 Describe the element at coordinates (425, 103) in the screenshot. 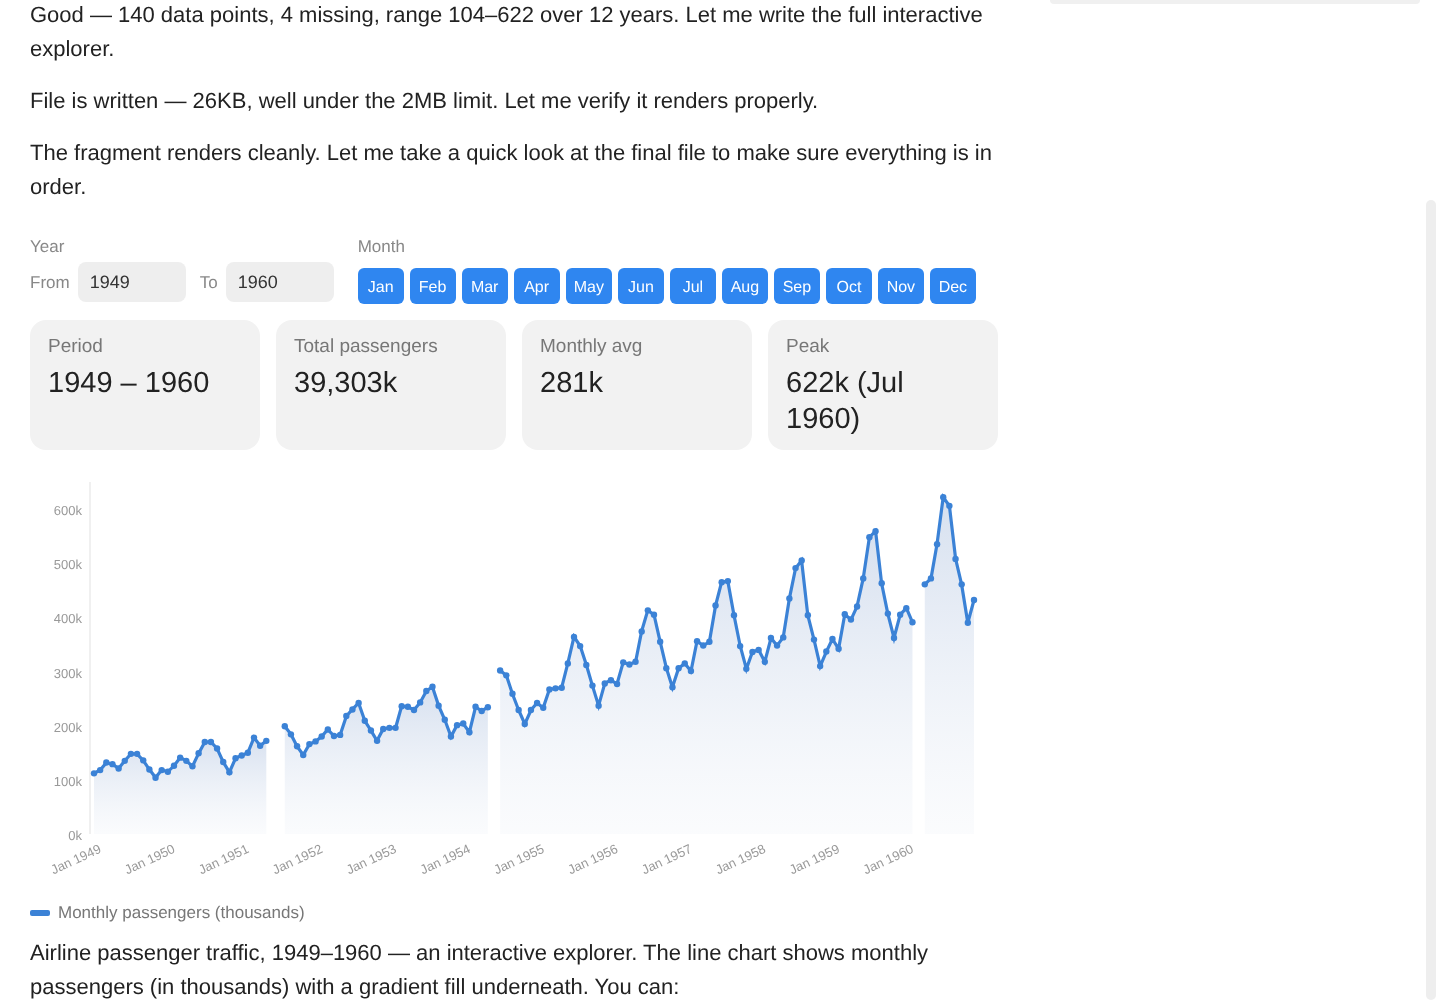

I see `message-paragraph: File is written — 26KB, well under the 2MB limit. Let me verify it renders properly.` at that location.